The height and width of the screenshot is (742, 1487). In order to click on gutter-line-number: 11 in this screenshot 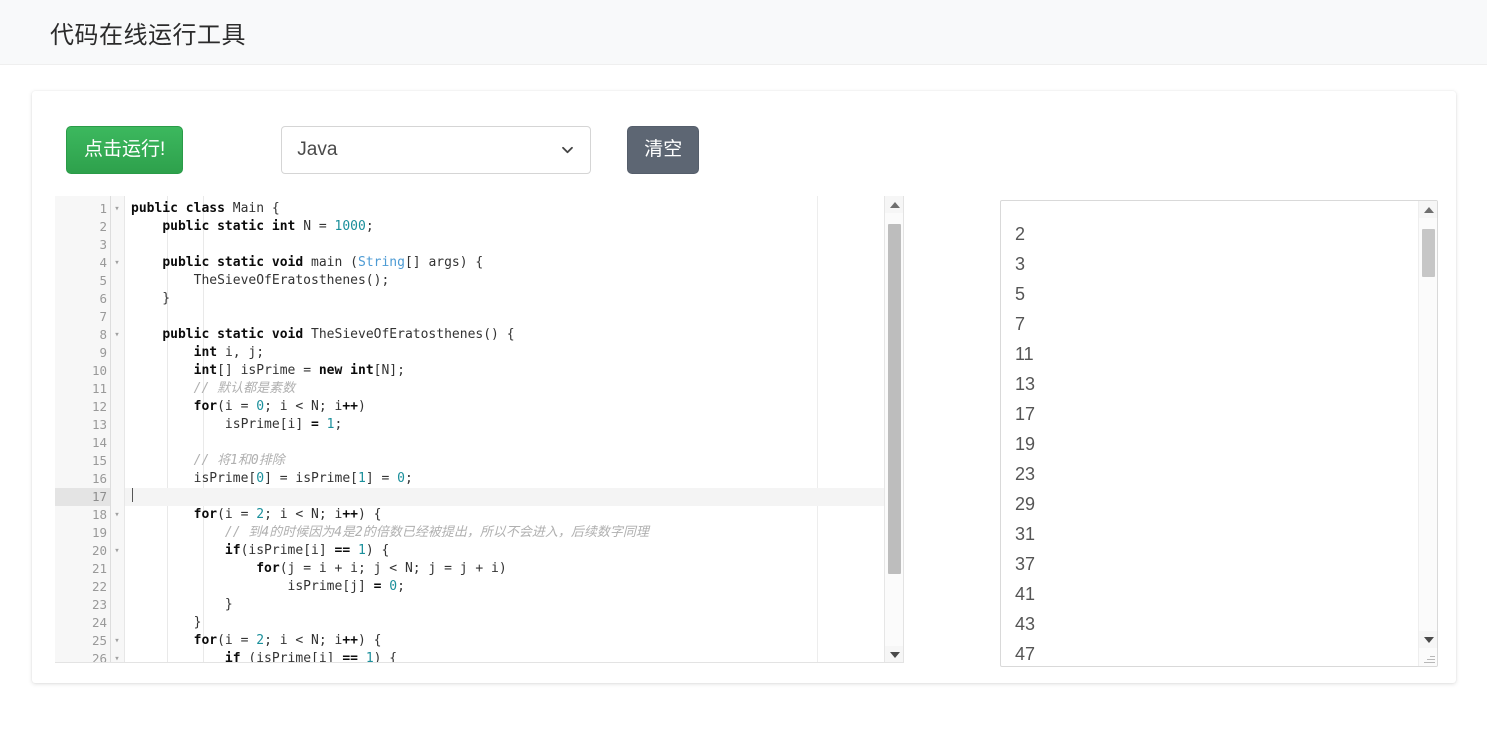, I will do `click(82, 389)`.